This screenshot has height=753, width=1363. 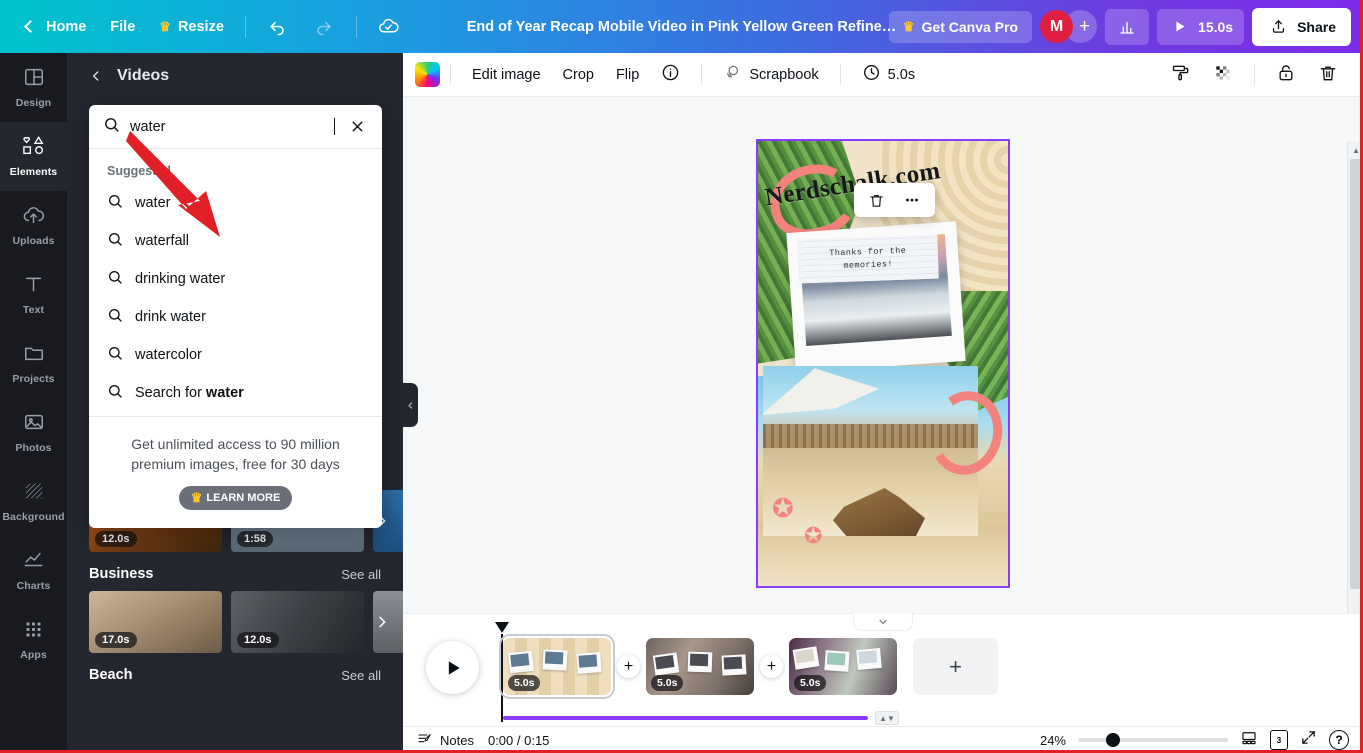 What do you see at coordinates (887, 718) in the screenshot?
I see `timeline-resize-handle: ▲▼` at bounding box center [887, 718].